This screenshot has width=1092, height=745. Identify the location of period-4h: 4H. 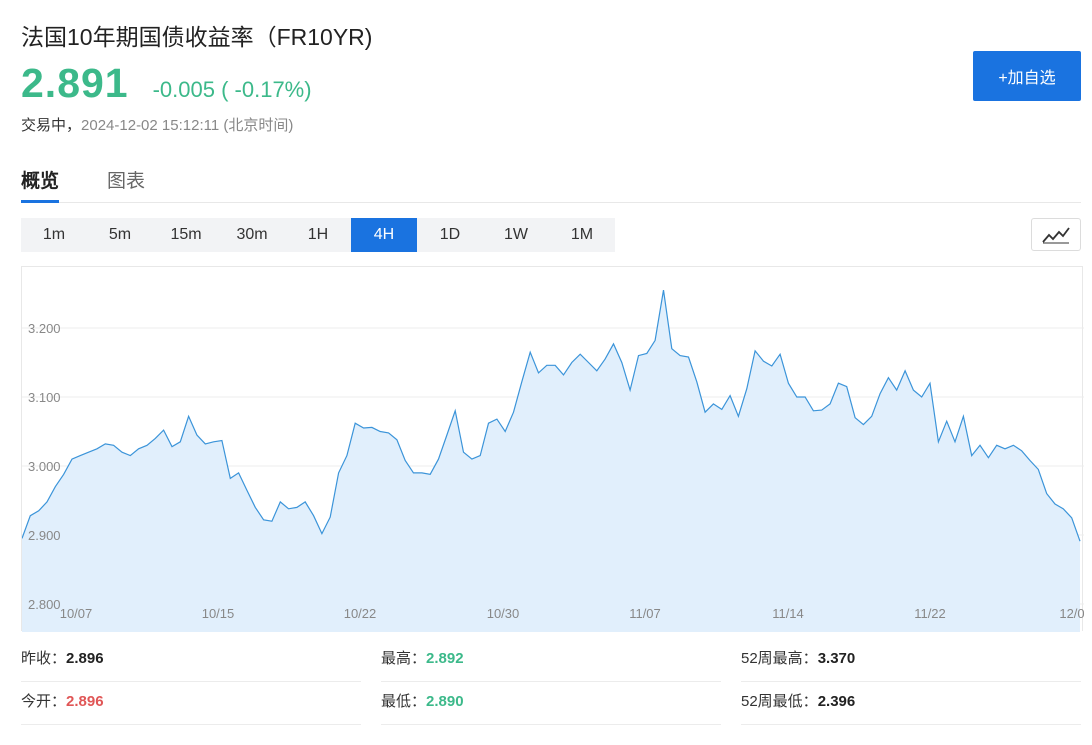
(384, 235).